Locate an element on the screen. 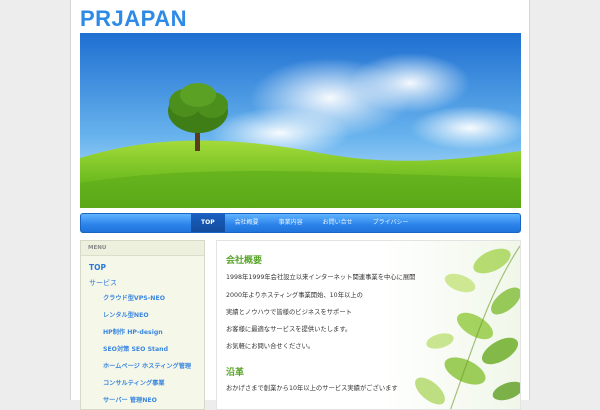  sidebar-item-vps-neo: クラウド型VPS-NEO is located at coordinates (134, 297).